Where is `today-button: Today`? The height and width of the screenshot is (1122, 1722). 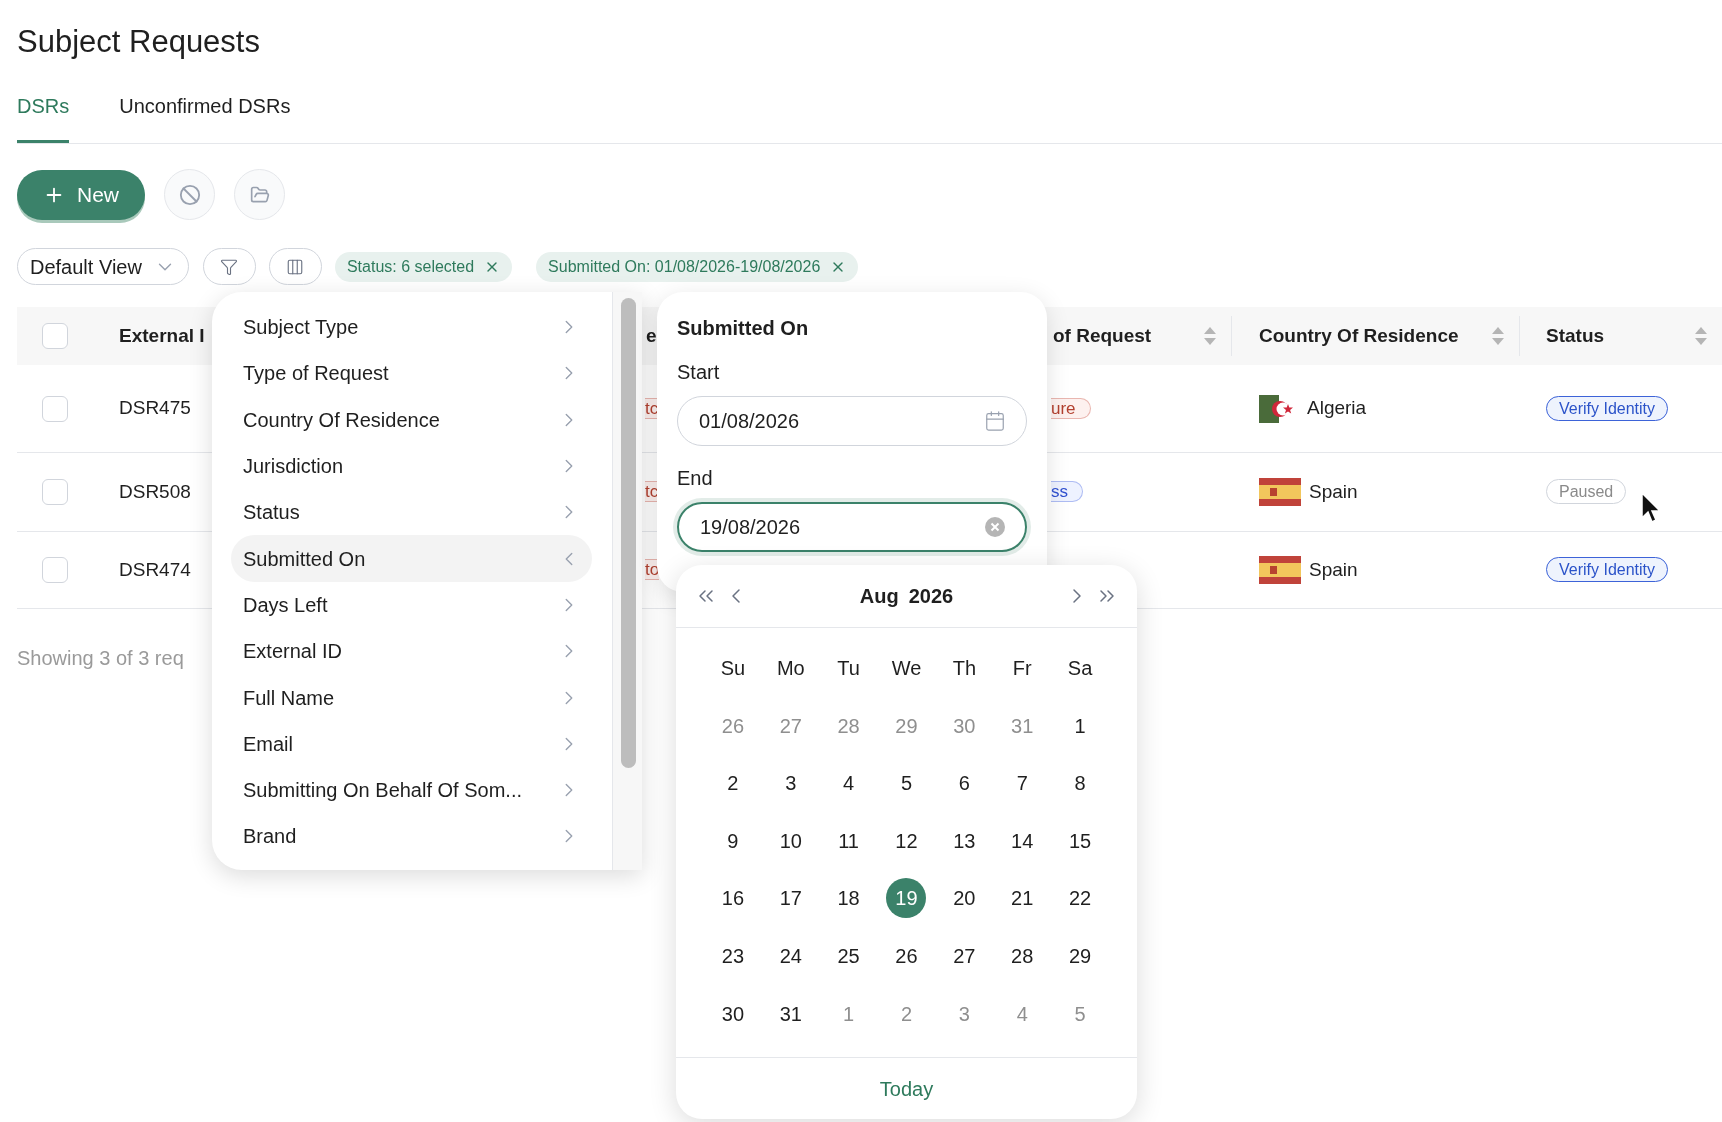
today-button: Today is located at coordinates (906, 1088).